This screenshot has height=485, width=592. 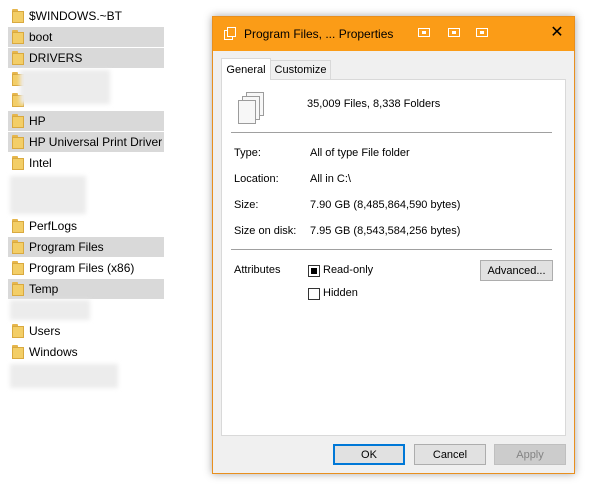 I want to click on tab-customize: Customize, so click(x=301, y=70).